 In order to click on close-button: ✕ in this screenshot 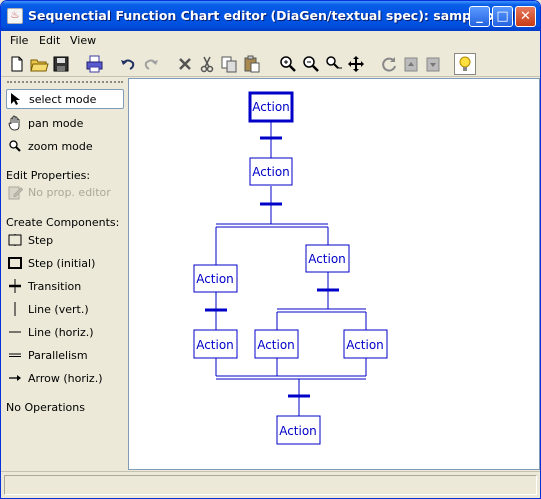, I will do `click(525, 16)`.